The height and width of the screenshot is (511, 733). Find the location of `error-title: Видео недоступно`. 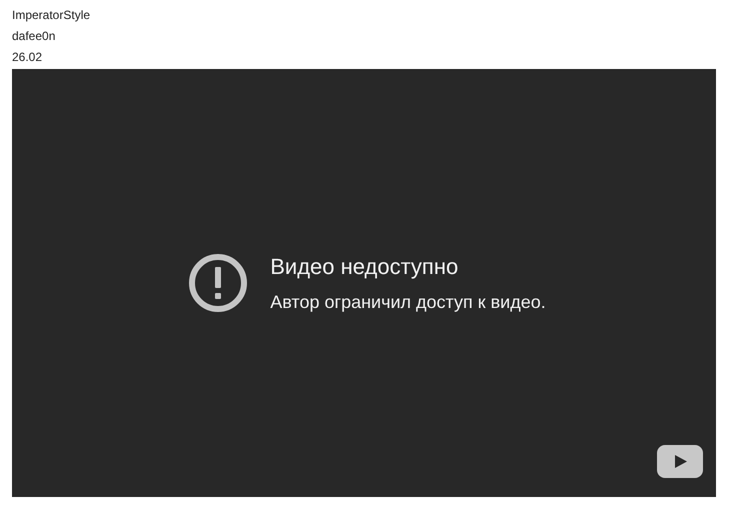

error-title: Видео недоступно is located at coordinates (365, 267).